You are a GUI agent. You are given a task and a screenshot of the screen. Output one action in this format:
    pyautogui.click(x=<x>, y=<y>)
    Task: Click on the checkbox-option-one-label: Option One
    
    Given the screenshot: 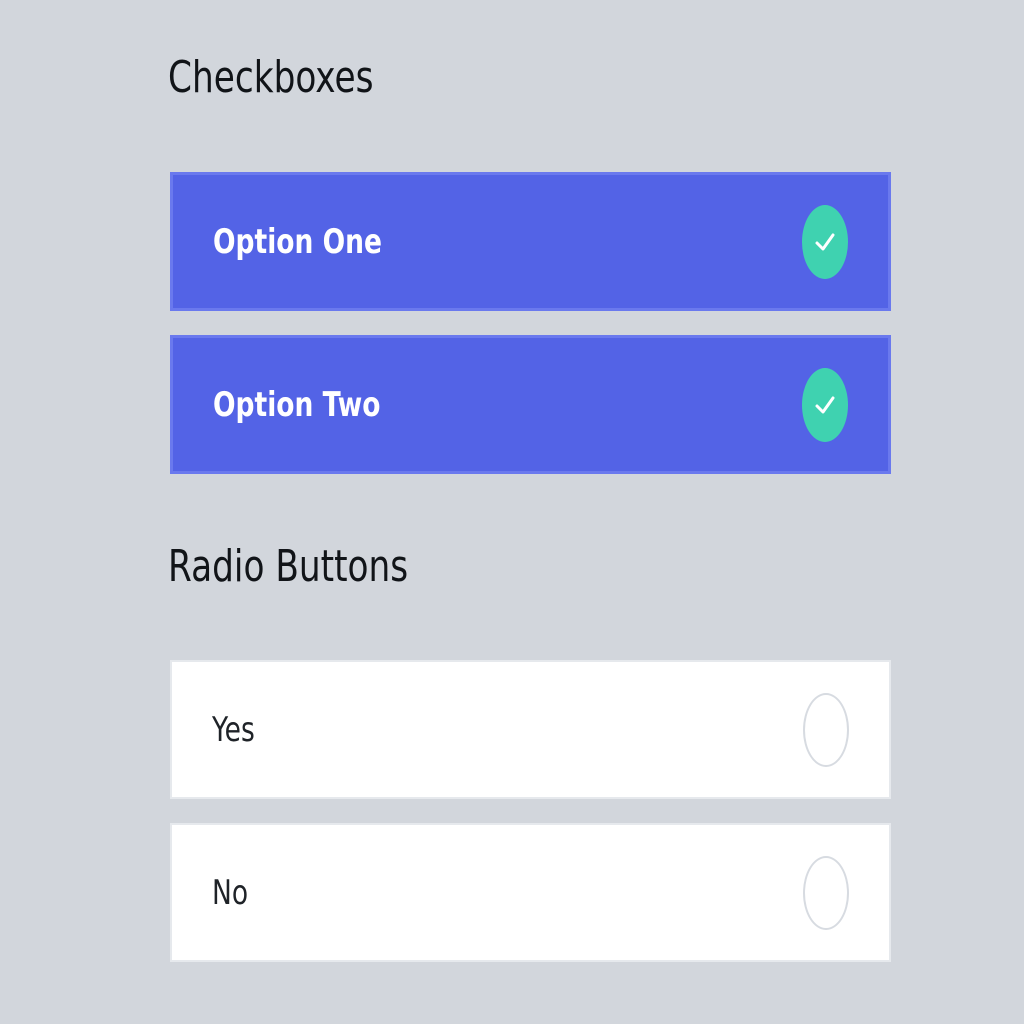 What is the action you would take?
    pyautogui.click(x=298, y=241)
    